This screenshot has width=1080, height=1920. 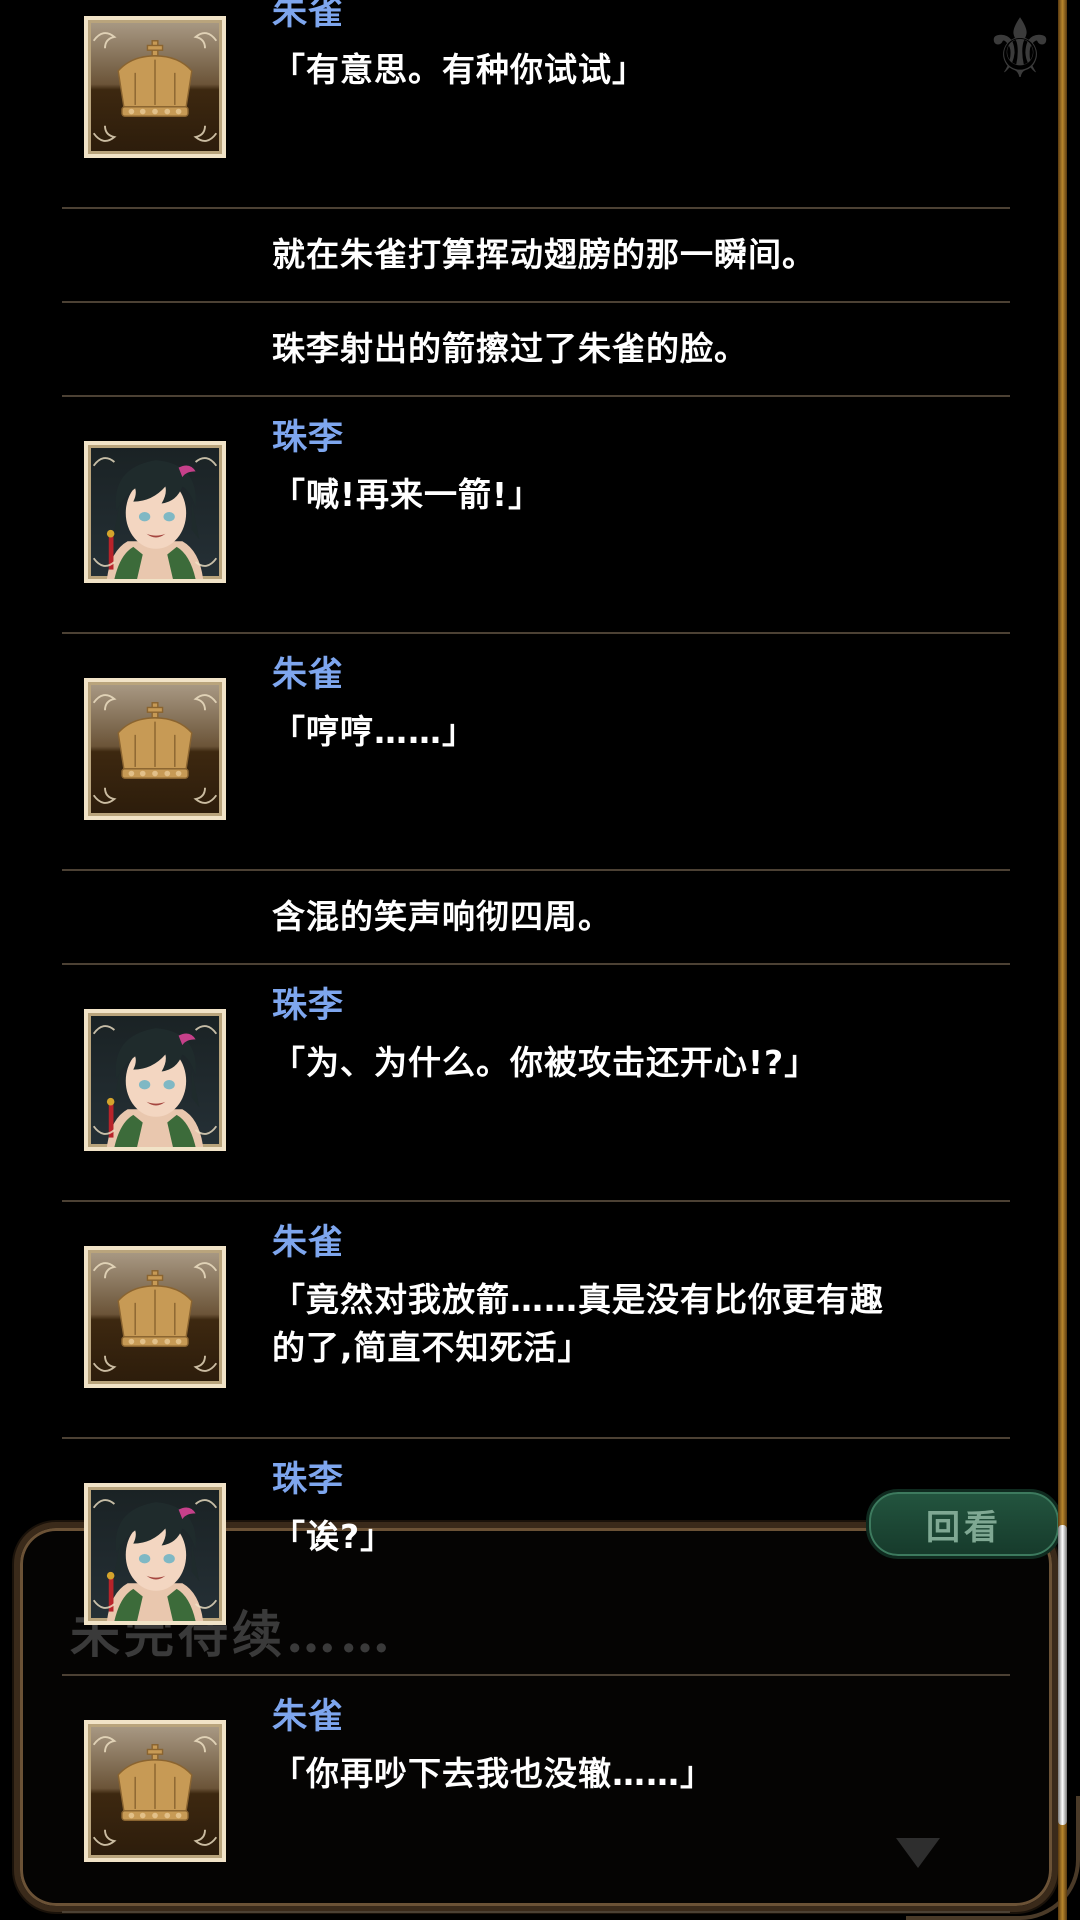 What do you see at coordinates (374, 731) in the screenshot?
I see `dialog-line: 「哼哼……」` at bounding box center [374, 731].